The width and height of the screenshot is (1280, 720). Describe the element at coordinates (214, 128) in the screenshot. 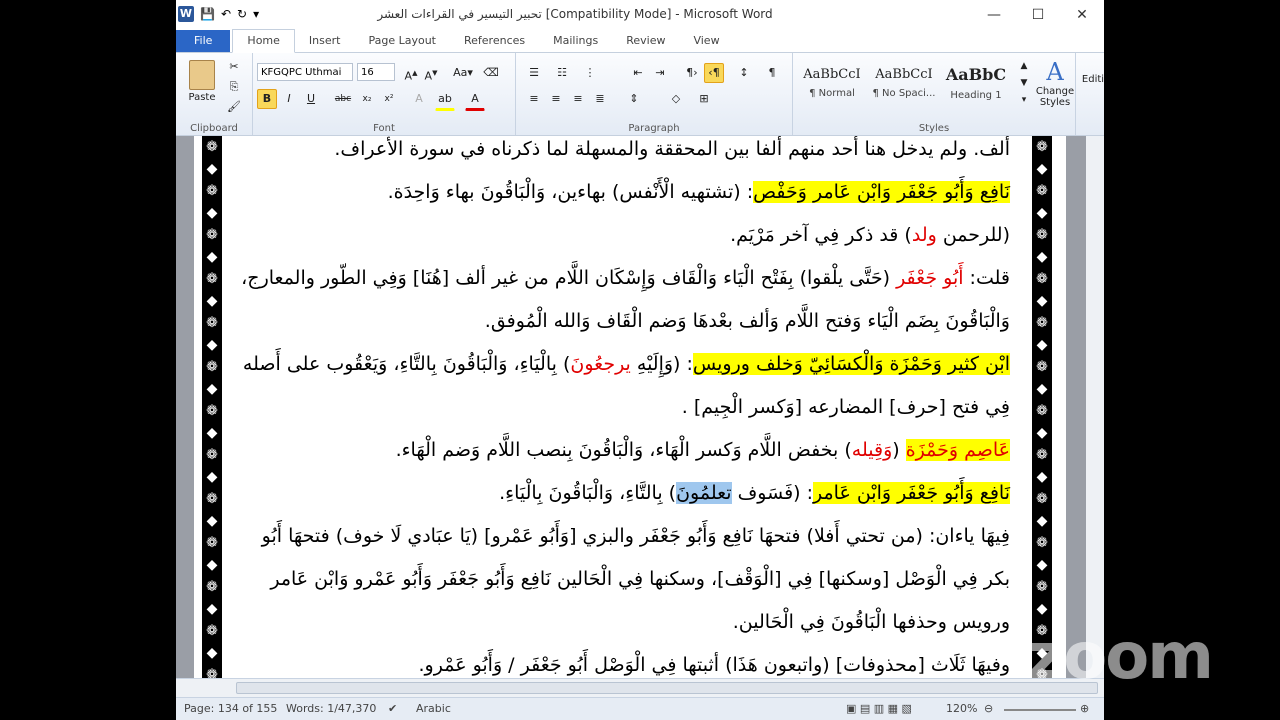

I see `clipboard-group-label: Clipboard` at that location.